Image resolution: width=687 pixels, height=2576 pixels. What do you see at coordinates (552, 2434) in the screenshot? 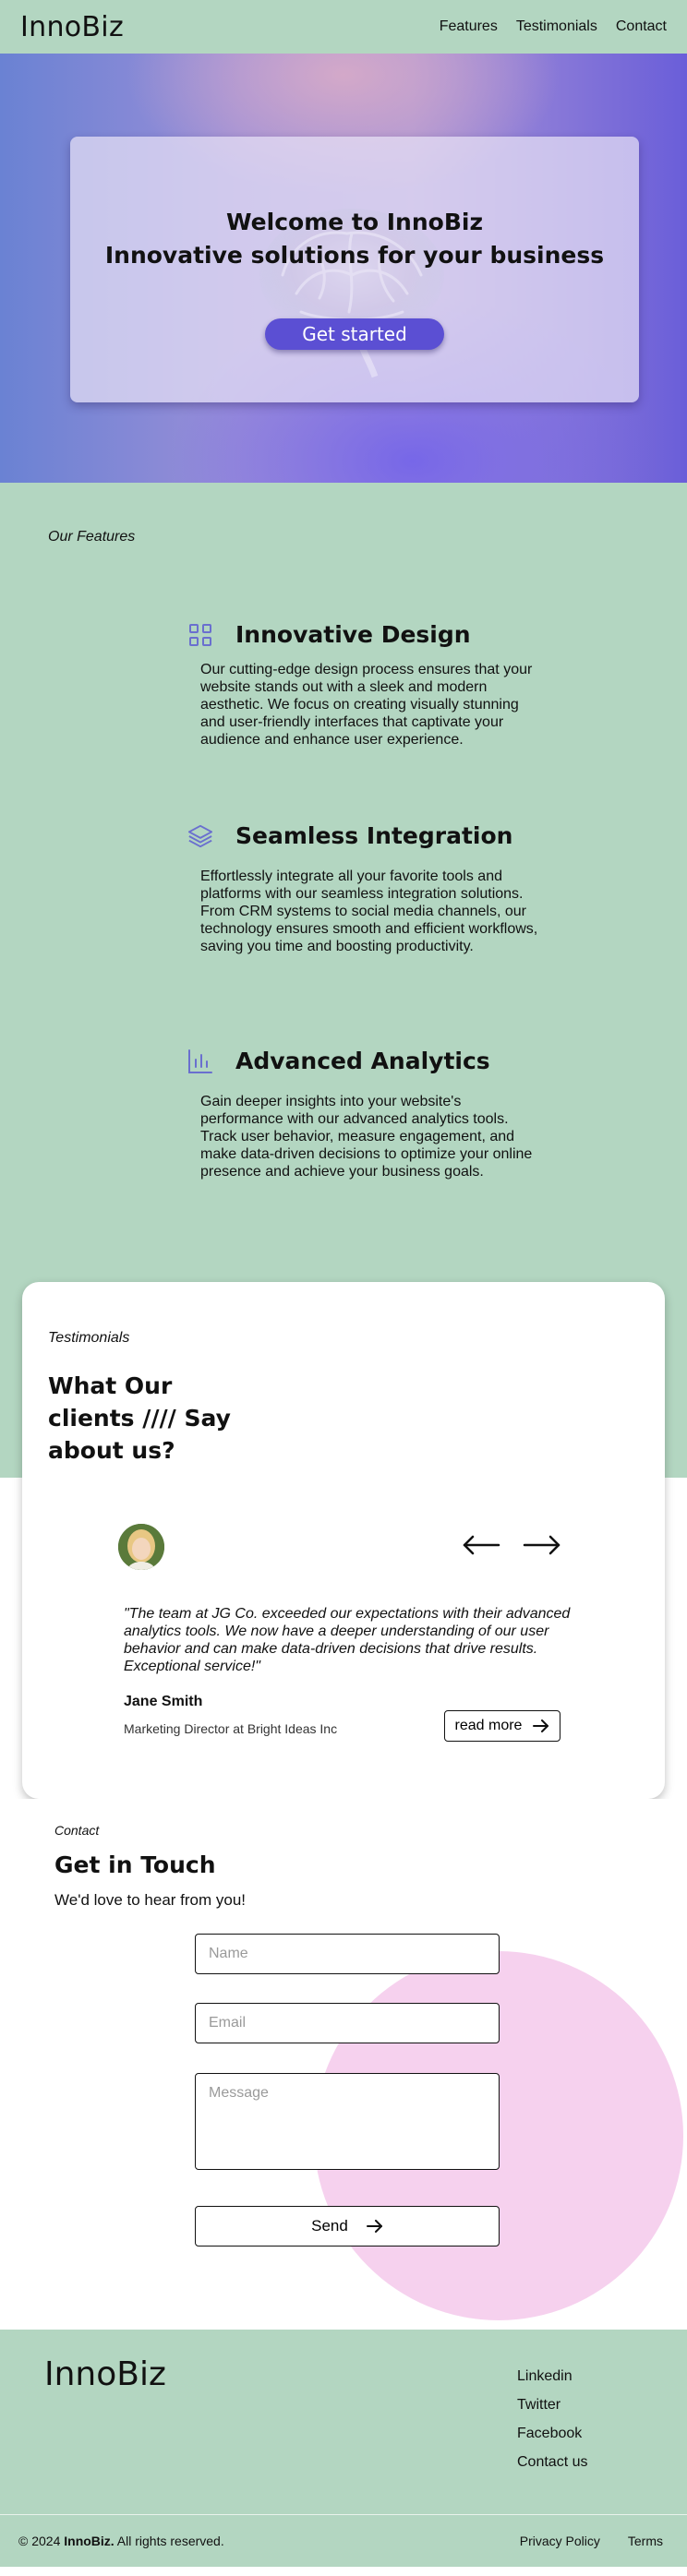
I see `footer-link-facebook: Facebook` at bounding box center [552, 2434].